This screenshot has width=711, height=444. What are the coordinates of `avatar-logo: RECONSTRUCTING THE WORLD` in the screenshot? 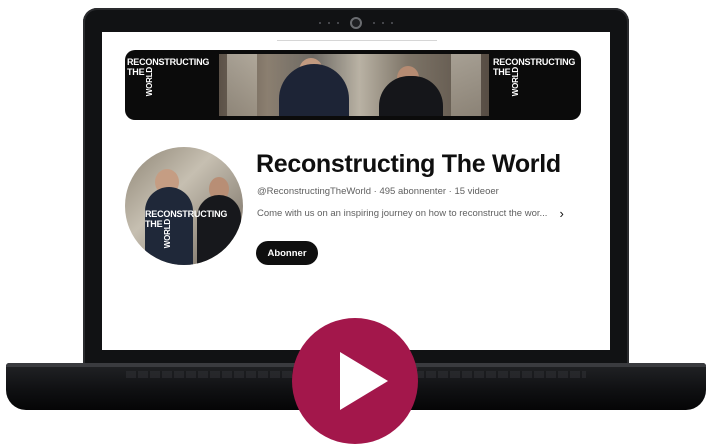 It's located at (186, 228).